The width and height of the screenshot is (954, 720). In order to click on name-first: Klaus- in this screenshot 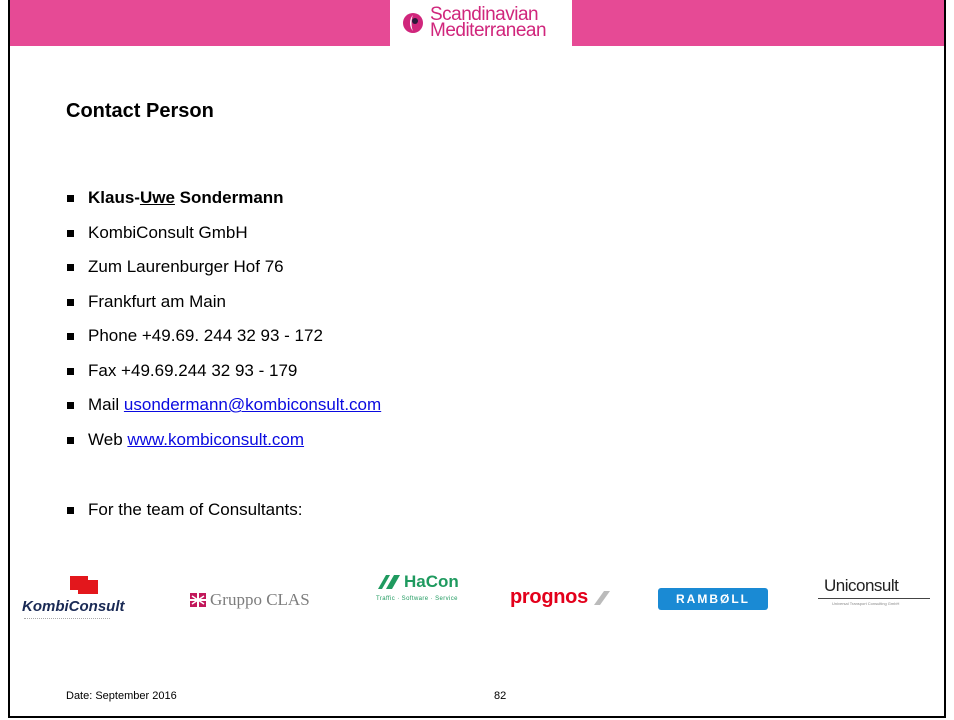, I will do `click(114, 197)`.